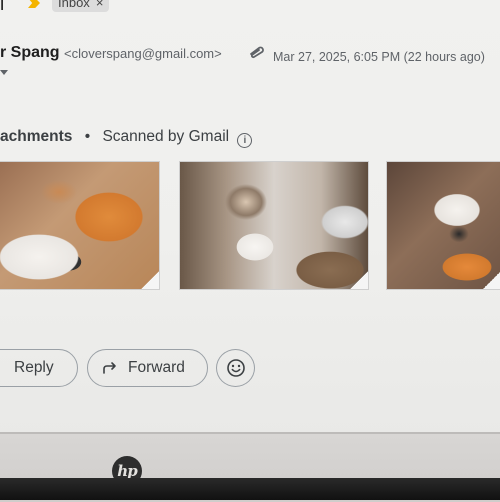  What do you see at coordinates (4, 72) in the screenshot?
I see `details-chevron-down-icon` at bounding box center [4, 72].